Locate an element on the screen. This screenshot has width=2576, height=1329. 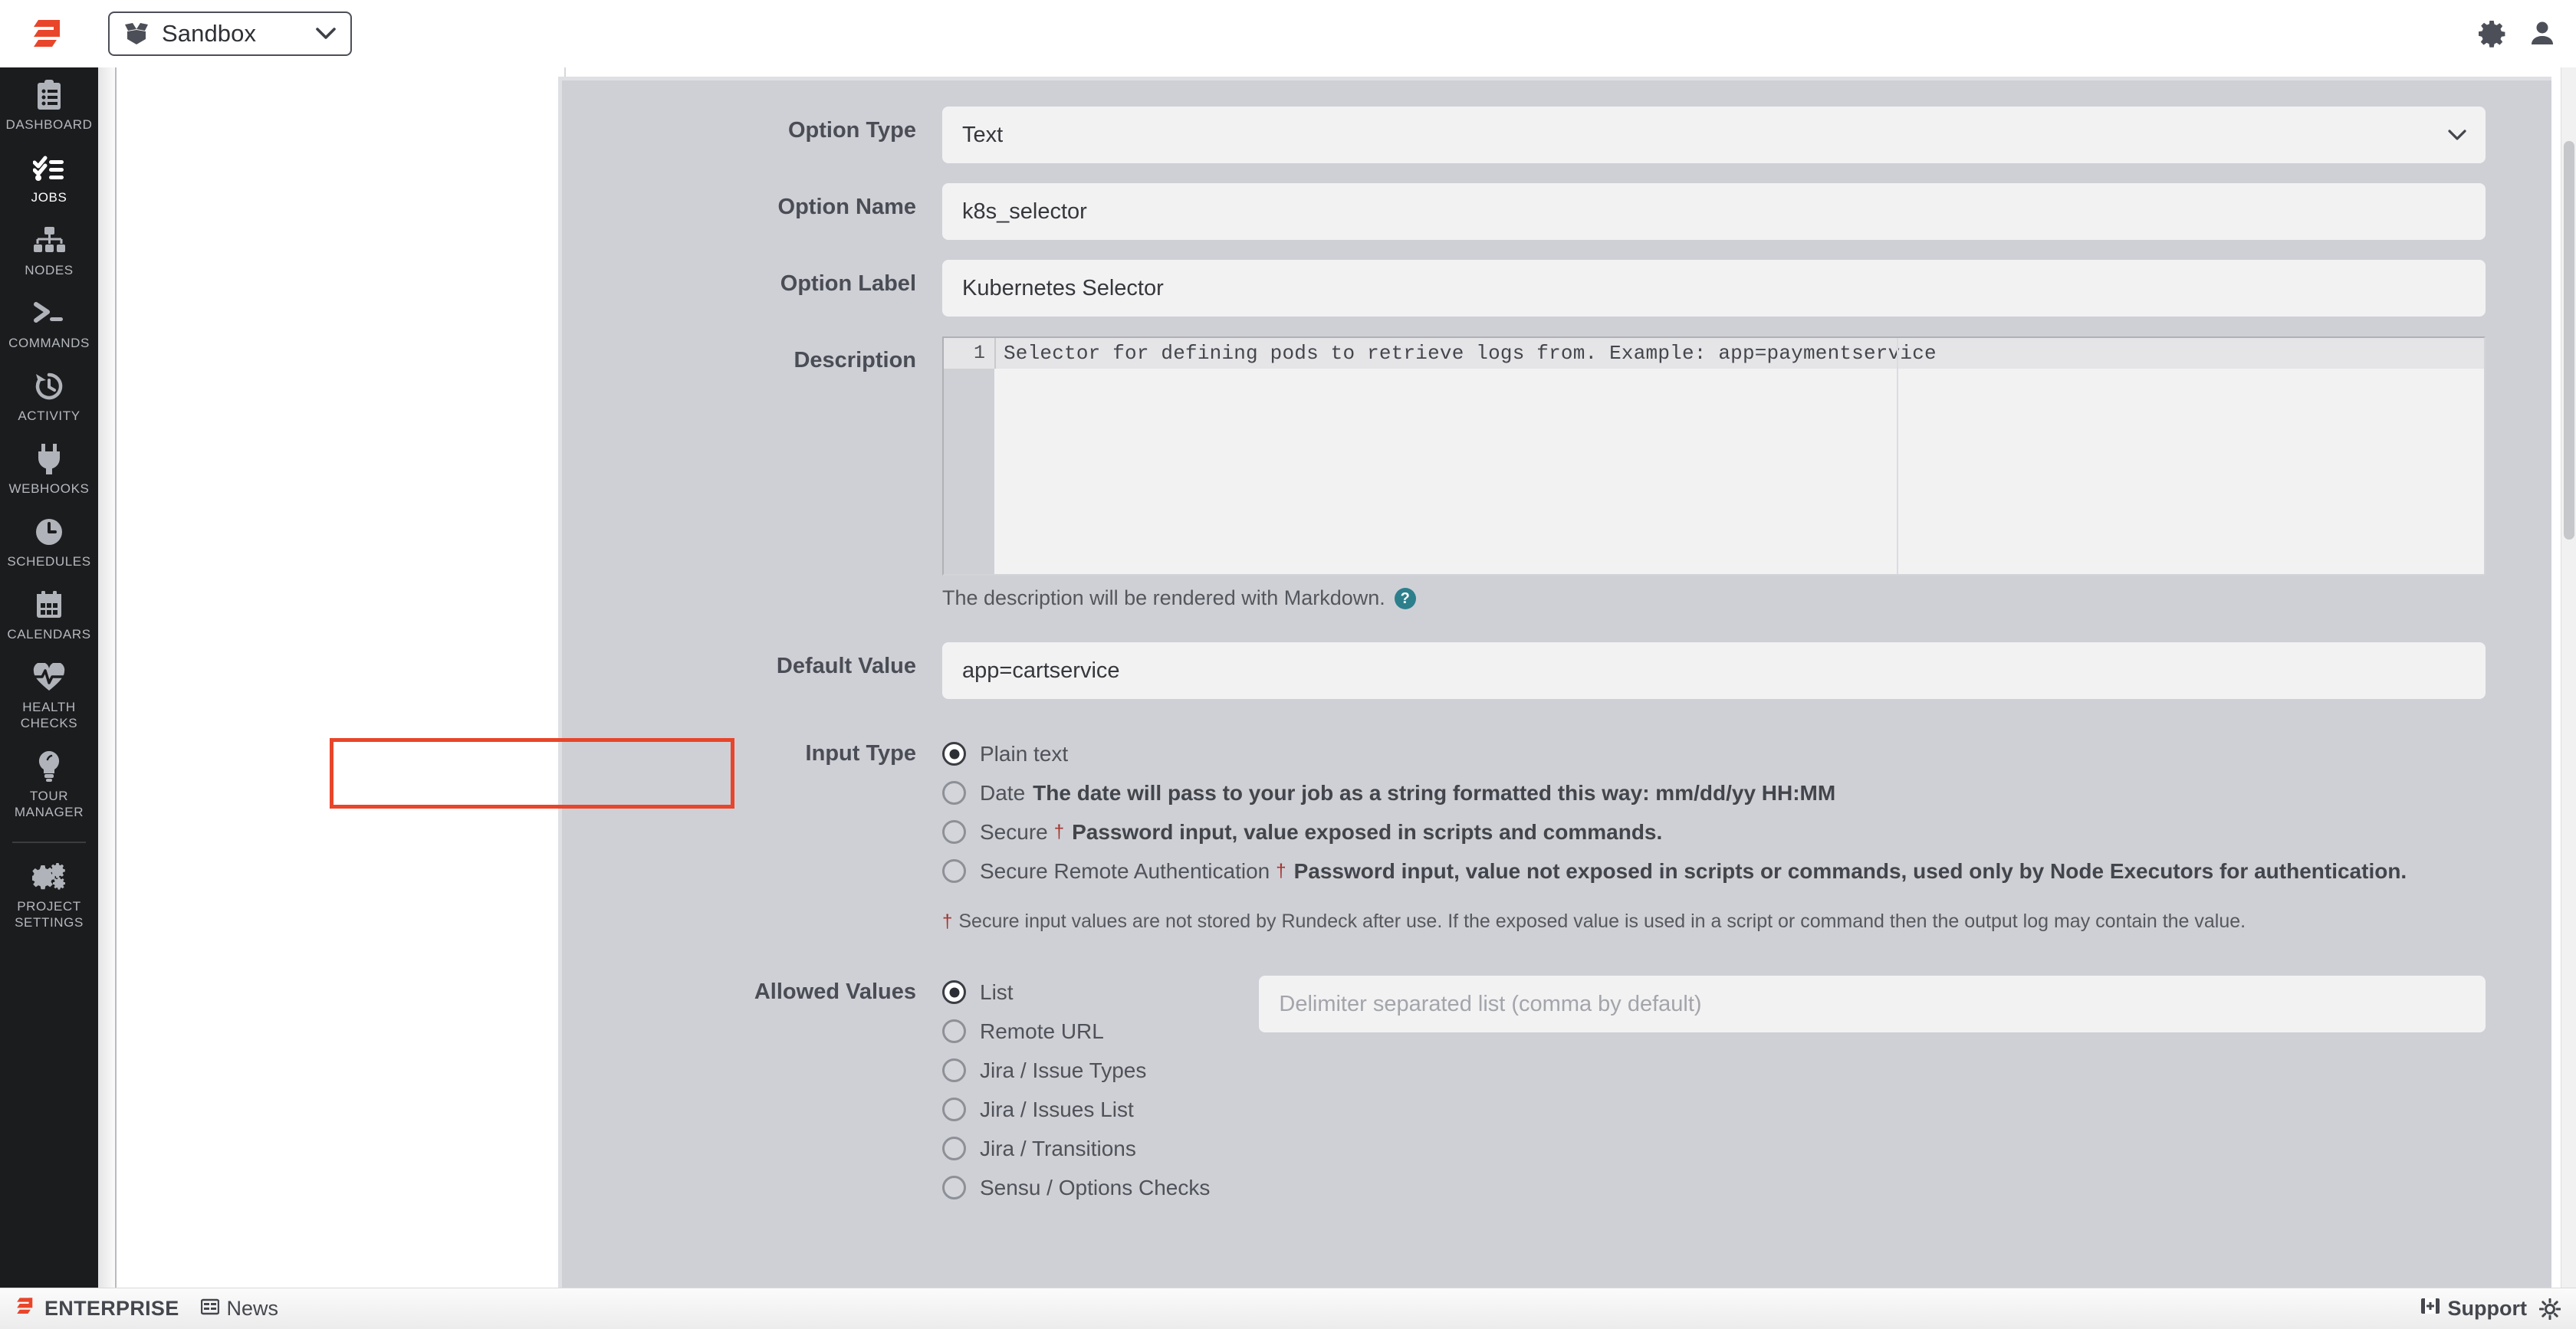
project-selector: Sandbox is located at coordinates (230, 33).